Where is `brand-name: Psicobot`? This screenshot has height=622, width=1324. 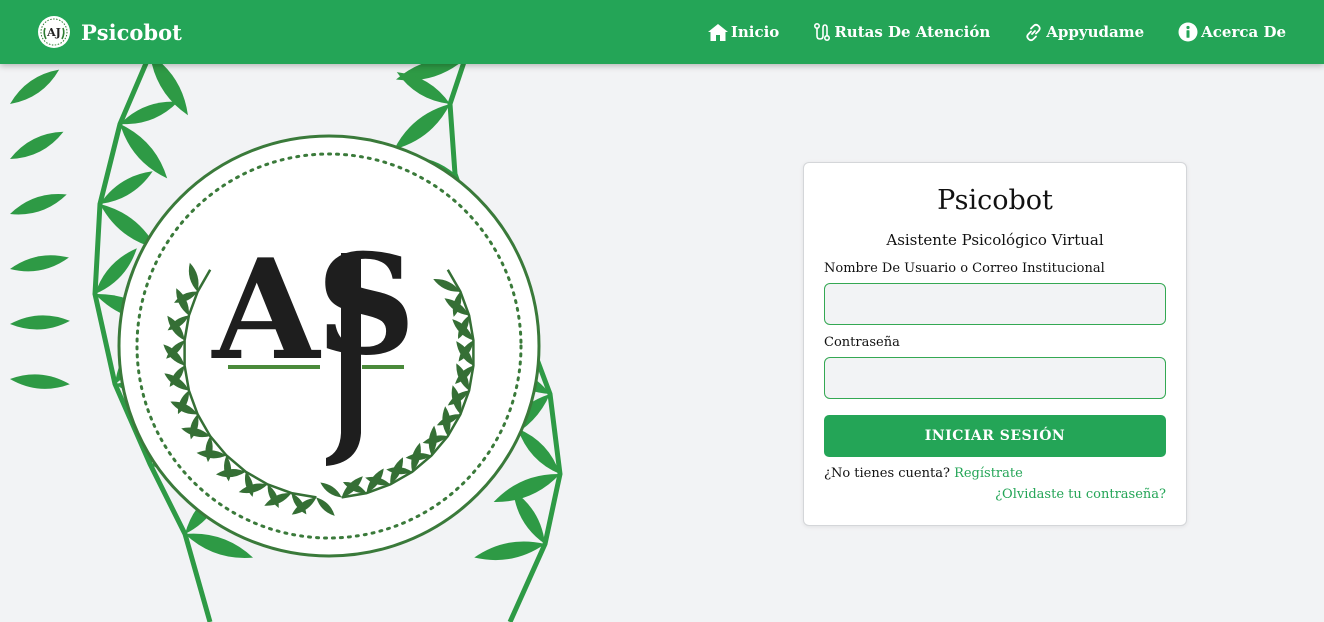
brand-name: Psicobot is located at coordinates (131, 32).